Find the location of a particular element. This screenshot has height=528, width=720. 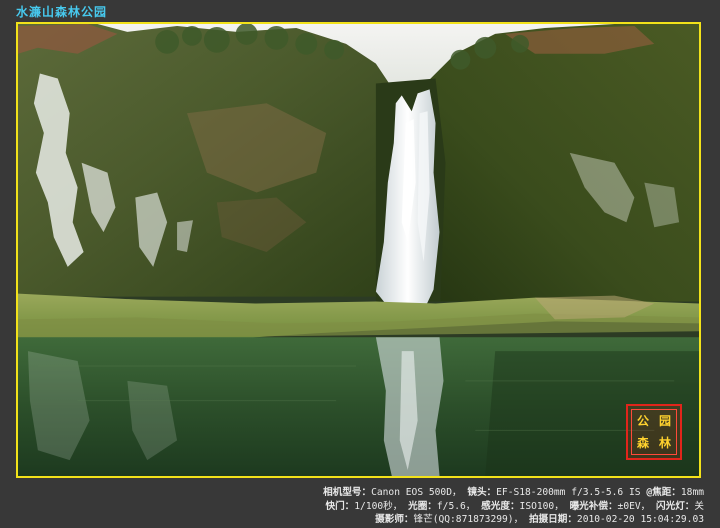

camera-label: 相机型号： is located at coordinates (347, 492).